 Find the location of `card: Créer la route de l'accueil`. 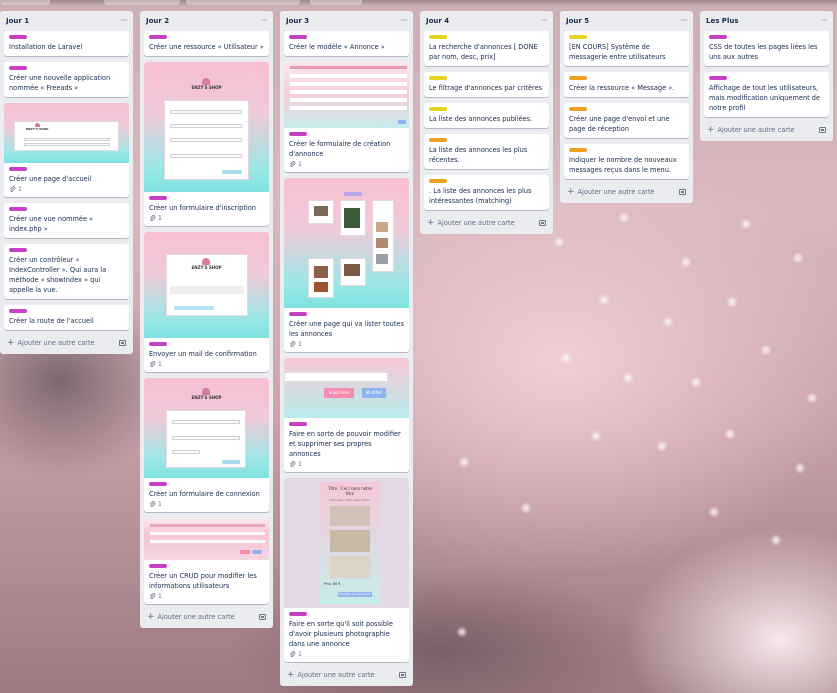

card: Créer la route de l'accueil is located at coordinates (66, 317).